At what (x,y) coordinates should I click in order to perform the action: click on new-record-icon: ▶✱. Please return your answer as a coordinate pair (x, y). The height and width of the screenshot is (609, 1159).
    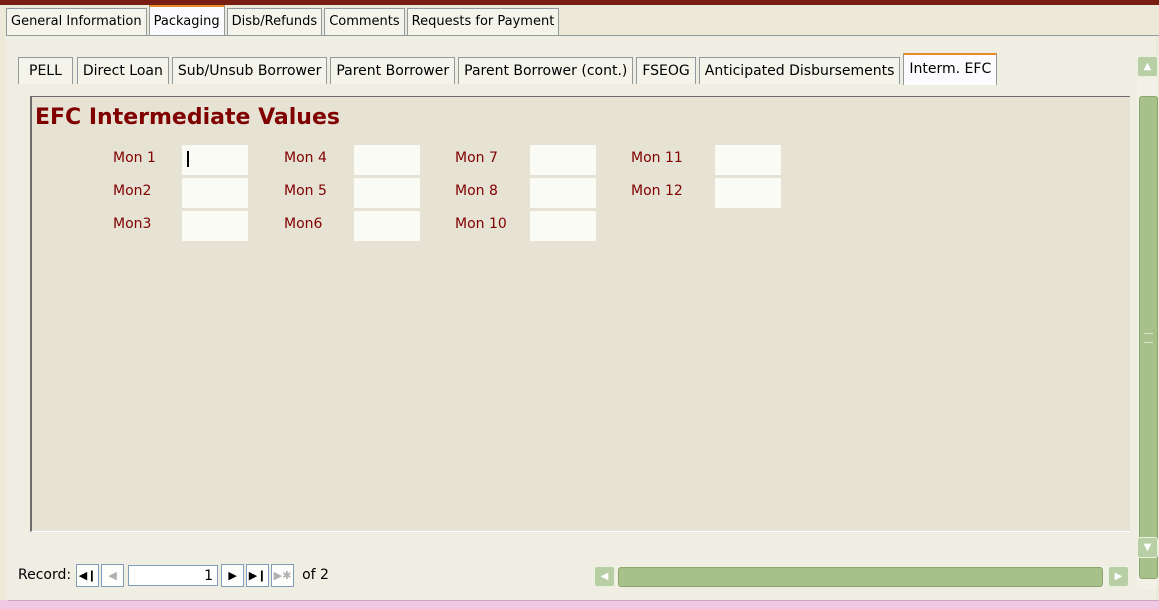
    Looking at the image, I should click on (283, 575).